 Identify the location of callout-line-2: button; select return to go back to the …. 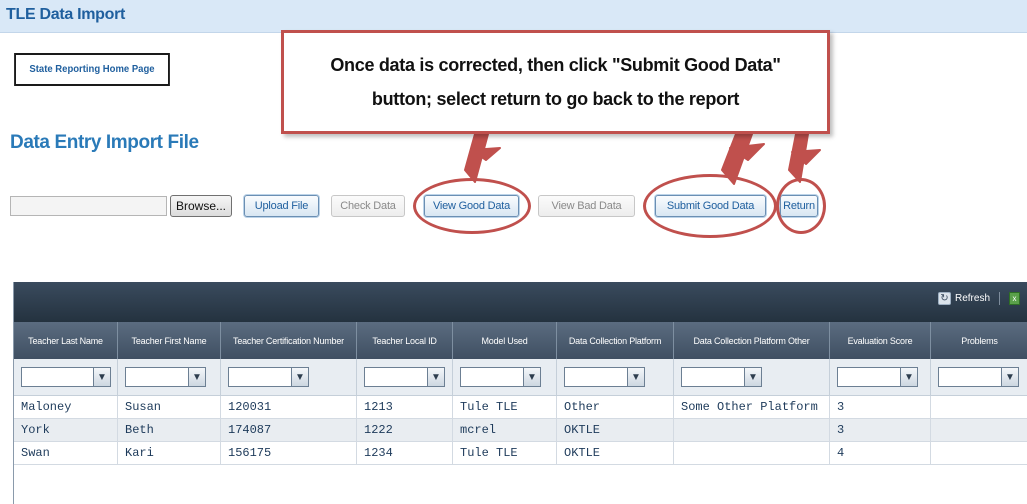
(555, 99).